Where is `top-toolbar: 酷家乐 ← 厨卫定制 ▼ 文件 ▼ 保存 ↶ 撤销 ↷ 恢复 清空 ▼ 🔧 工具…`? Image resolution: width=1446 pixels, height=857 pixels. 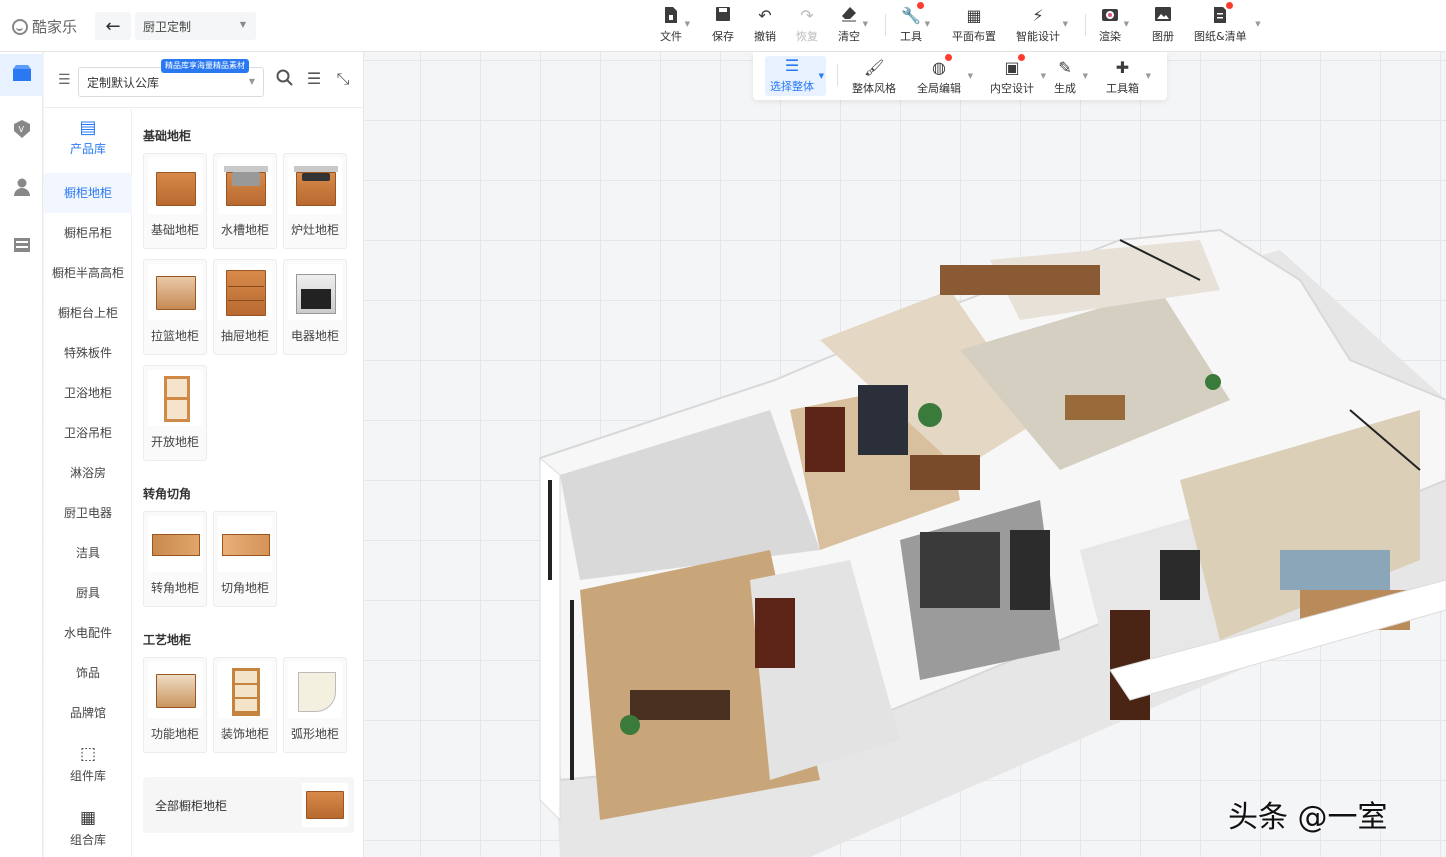
top-toolbar: 酷家乐 ← 厨卫定制 ▼ 文件 ▼ 保存 ↶ 撤销 ↷ 恢复 清空 ▼ 🔧 工具… is located at coordinates (723, 26).